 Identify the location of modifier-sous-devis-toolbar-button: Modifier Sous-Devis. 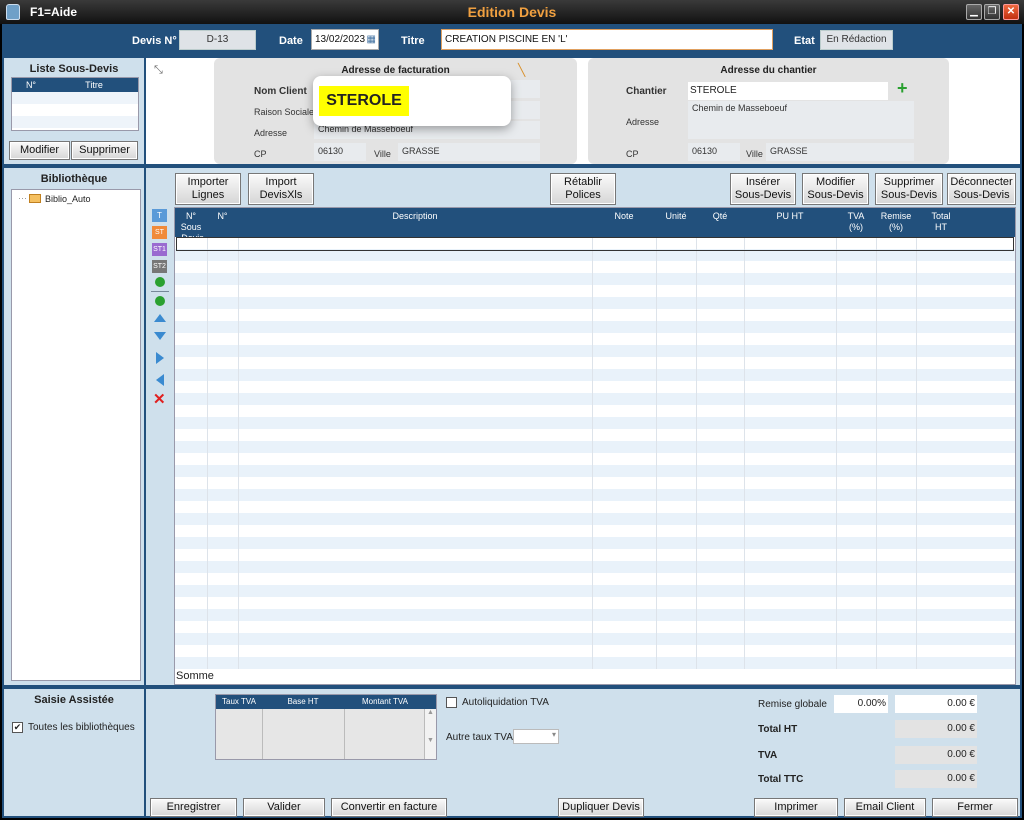
(835, 189).